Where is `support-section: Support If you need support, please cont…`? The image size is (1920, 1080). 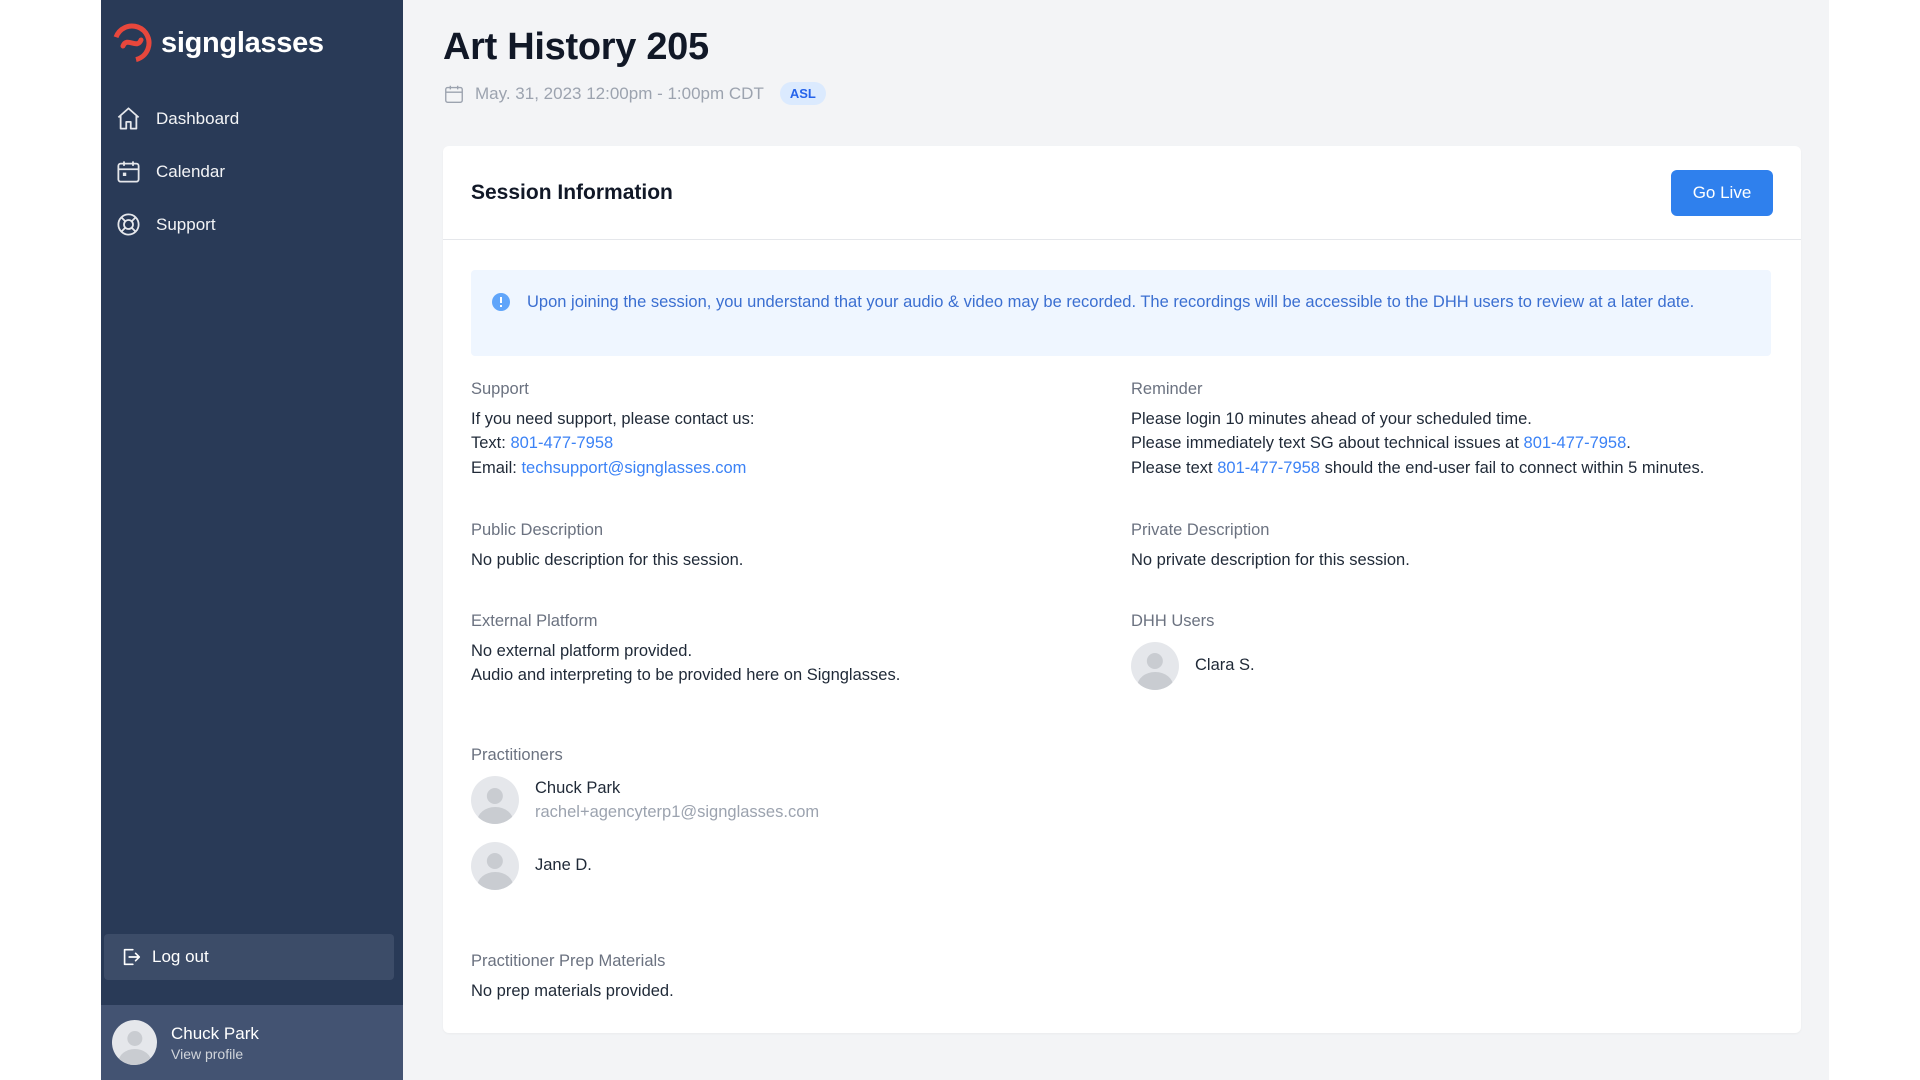
support-section: Support If you need support, please cont… is located at coordinates (612, 428).